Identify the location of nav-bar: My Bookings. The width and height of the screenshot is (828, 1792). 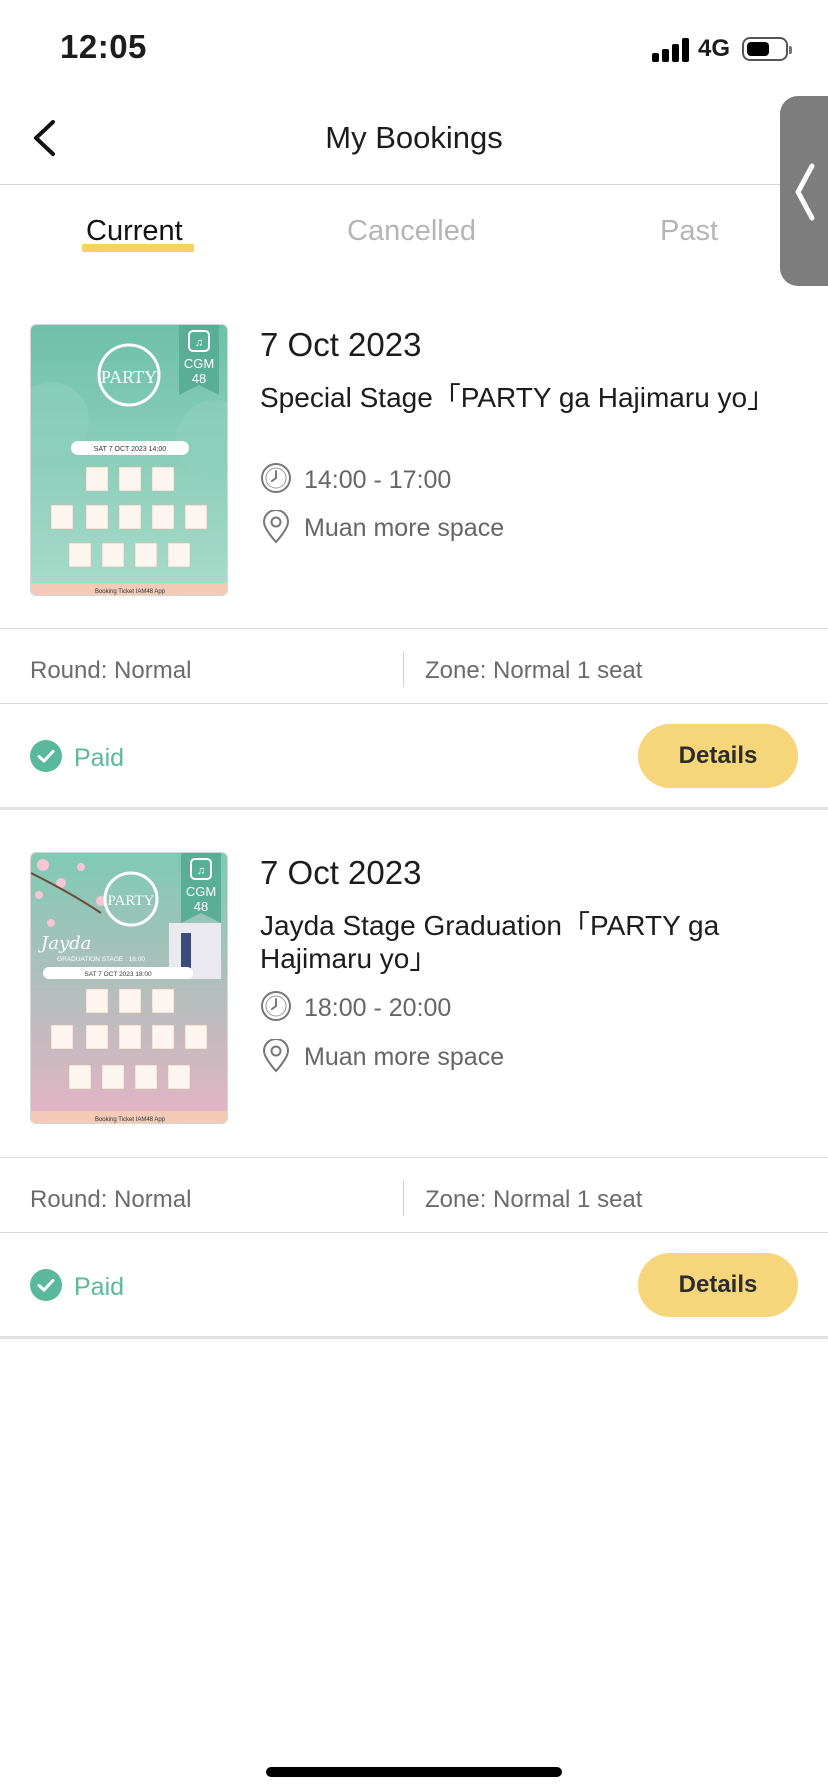
(414, 137).